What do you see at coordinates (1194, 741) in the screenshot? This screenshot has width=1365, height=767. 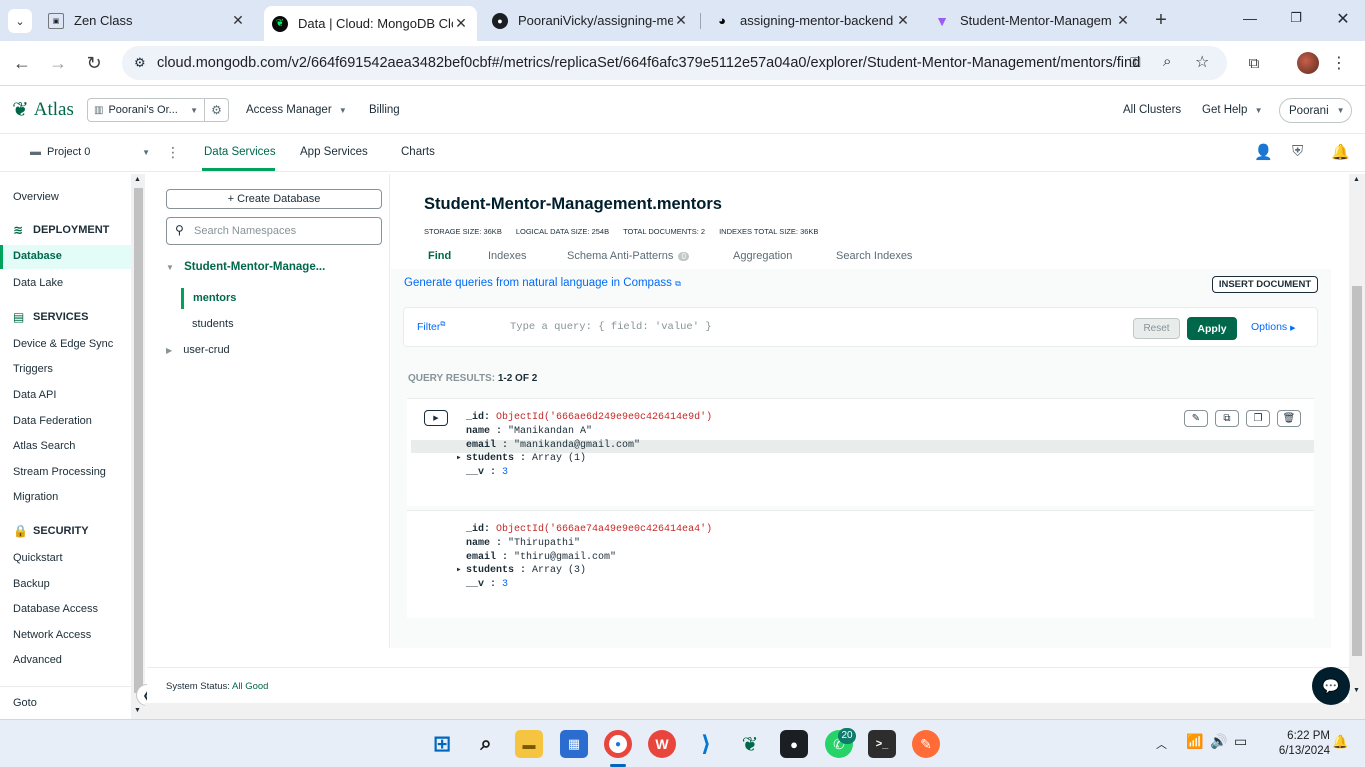 I see `wifi-icon: 📶` at bounding box center [1194, 741].